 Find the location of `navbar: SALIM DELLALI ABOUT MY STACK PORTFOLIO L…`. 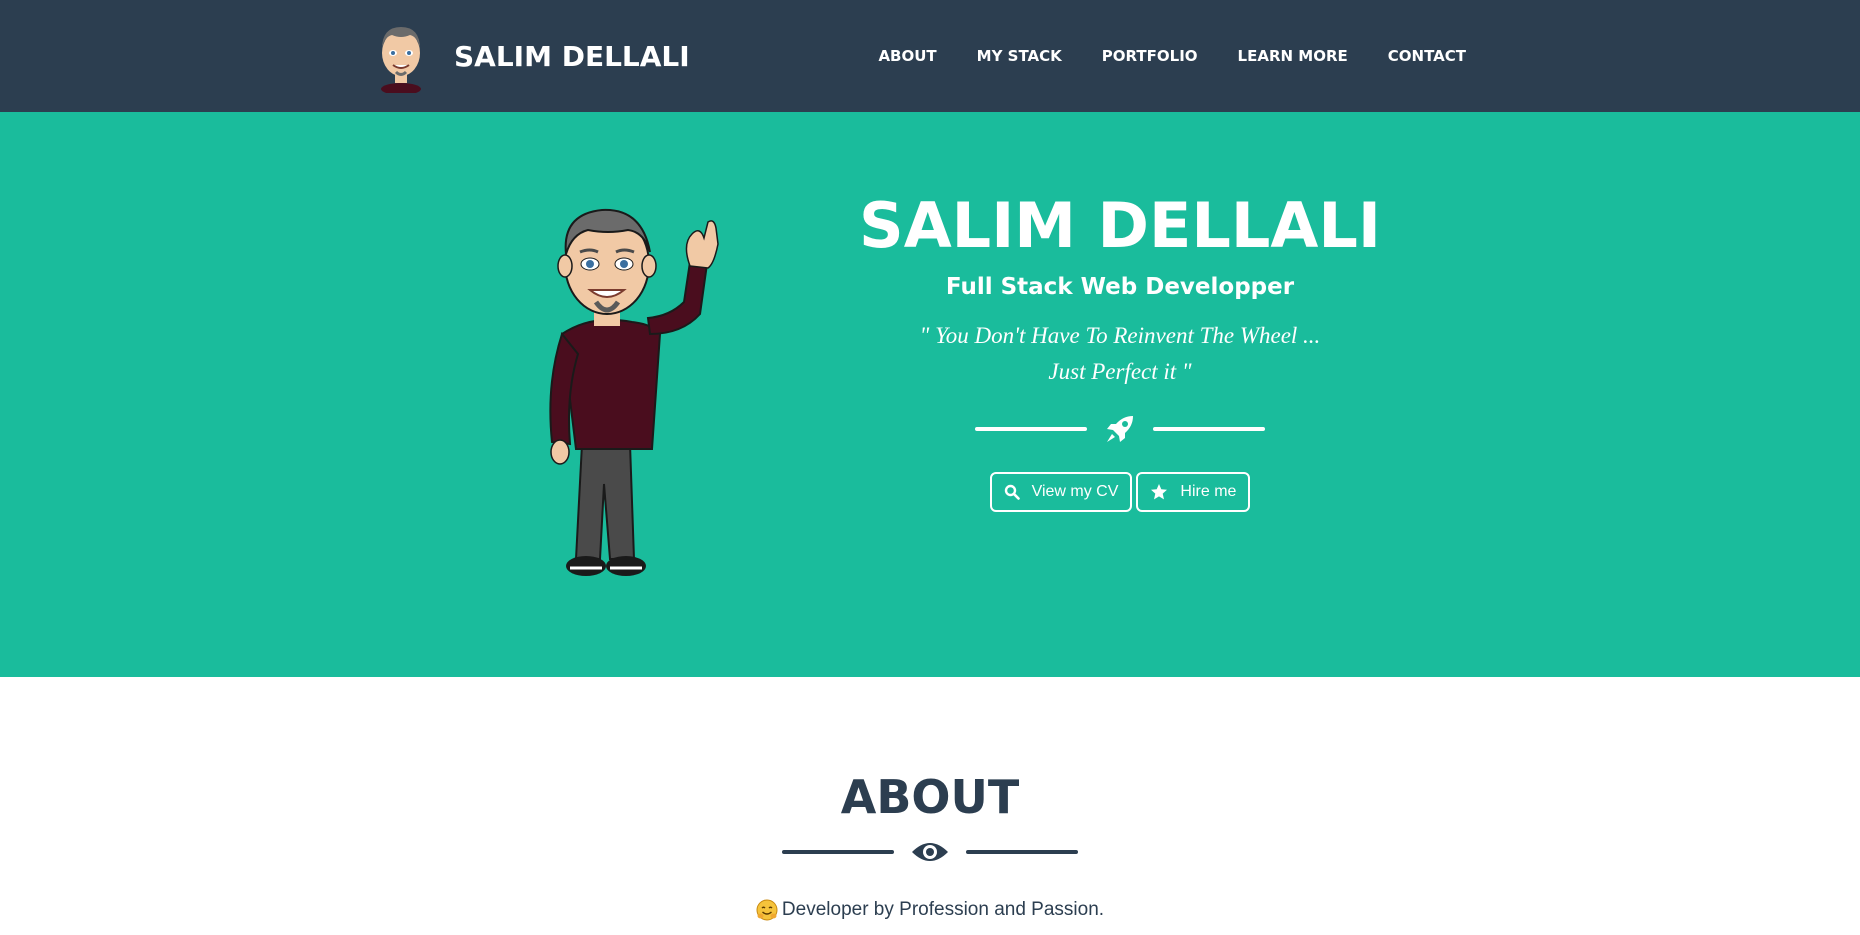

navbar: SALIM DELLALI ABOUT MY STACK PORTFOLIO L… is located at coordinates (930, 56).